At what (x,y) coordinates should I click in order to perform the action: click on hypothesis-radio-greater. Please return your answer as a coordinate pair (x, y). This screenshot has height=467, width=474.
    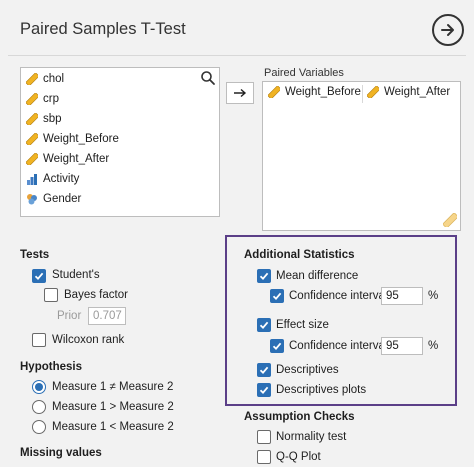
    Looking at the image, I should click on (39, 407).